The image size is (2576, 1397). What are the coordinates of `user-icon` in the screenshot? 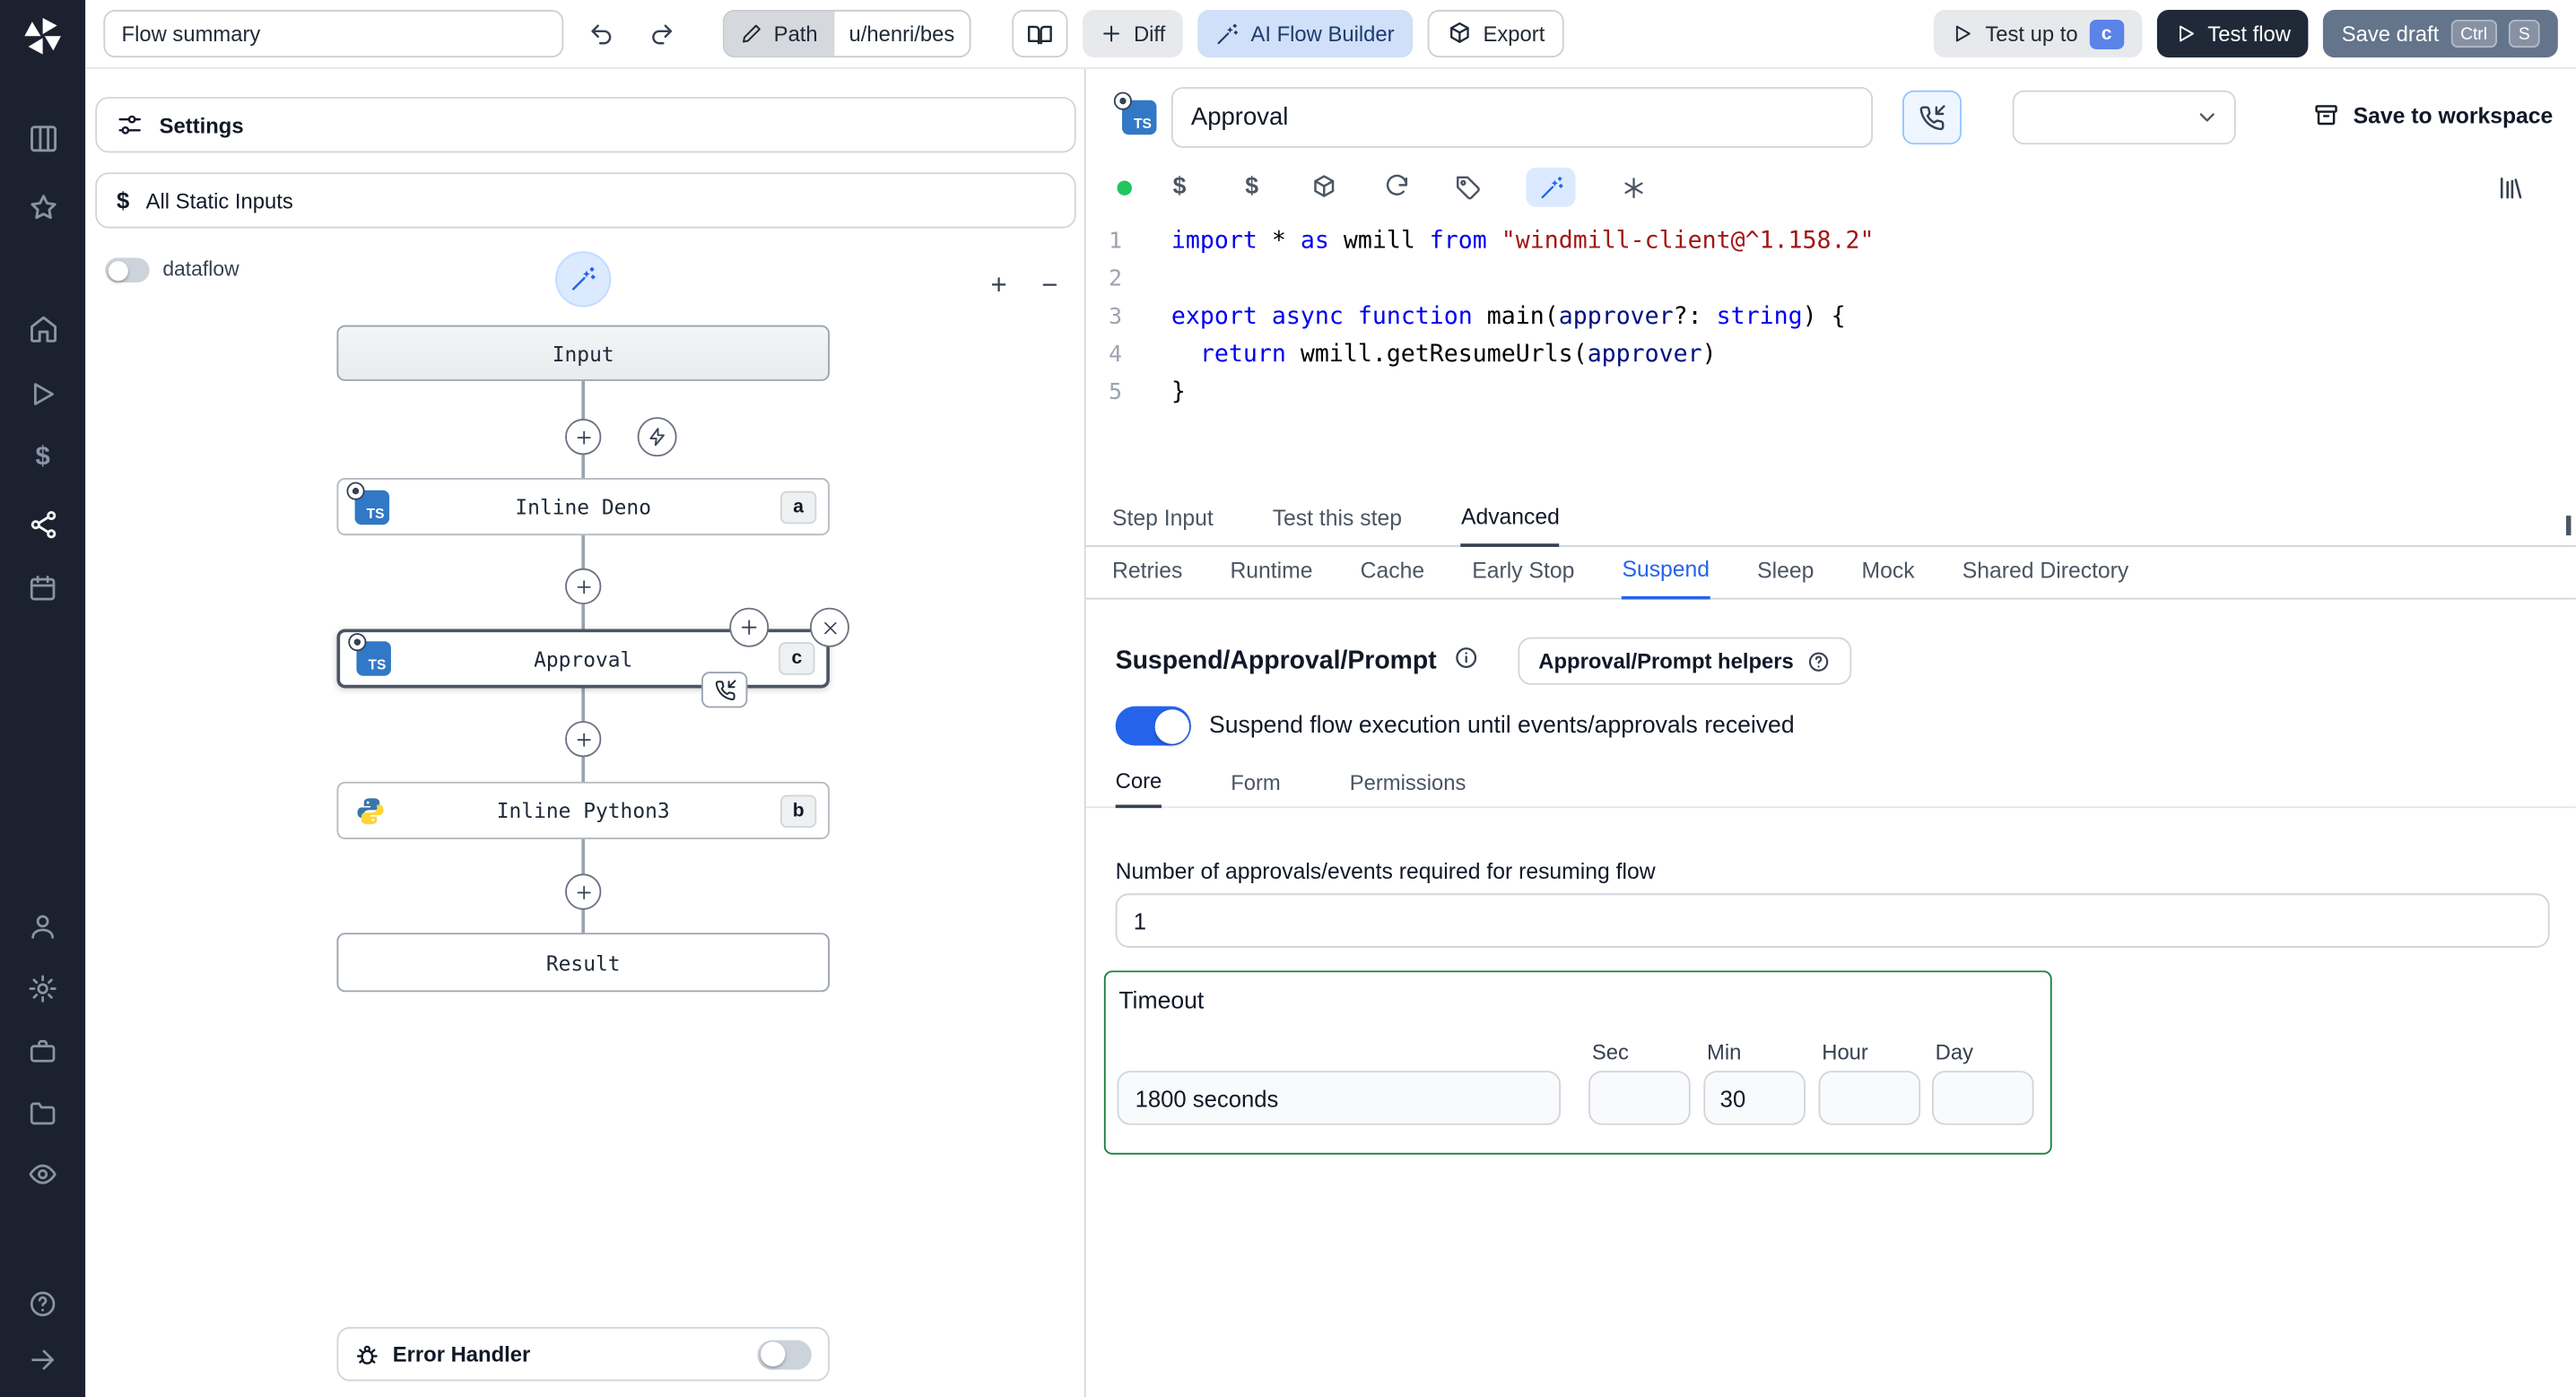 It's located at (43, 926).